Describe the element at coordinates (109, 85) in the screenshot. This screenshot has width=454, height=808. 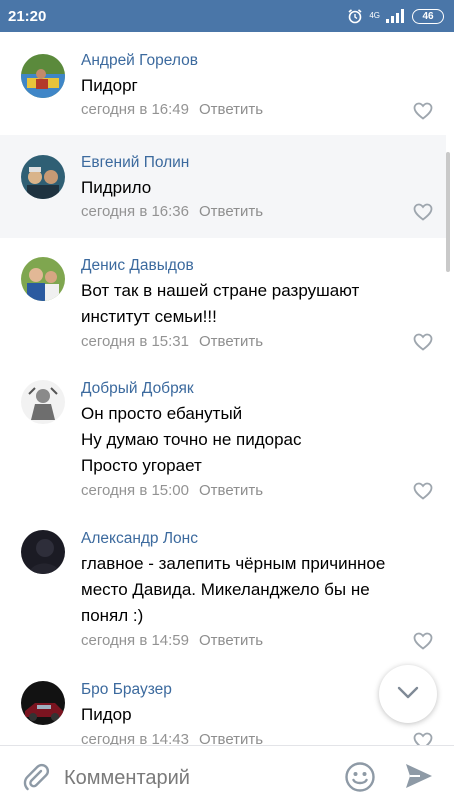
I see `comment-text: Пидорг` at that location.